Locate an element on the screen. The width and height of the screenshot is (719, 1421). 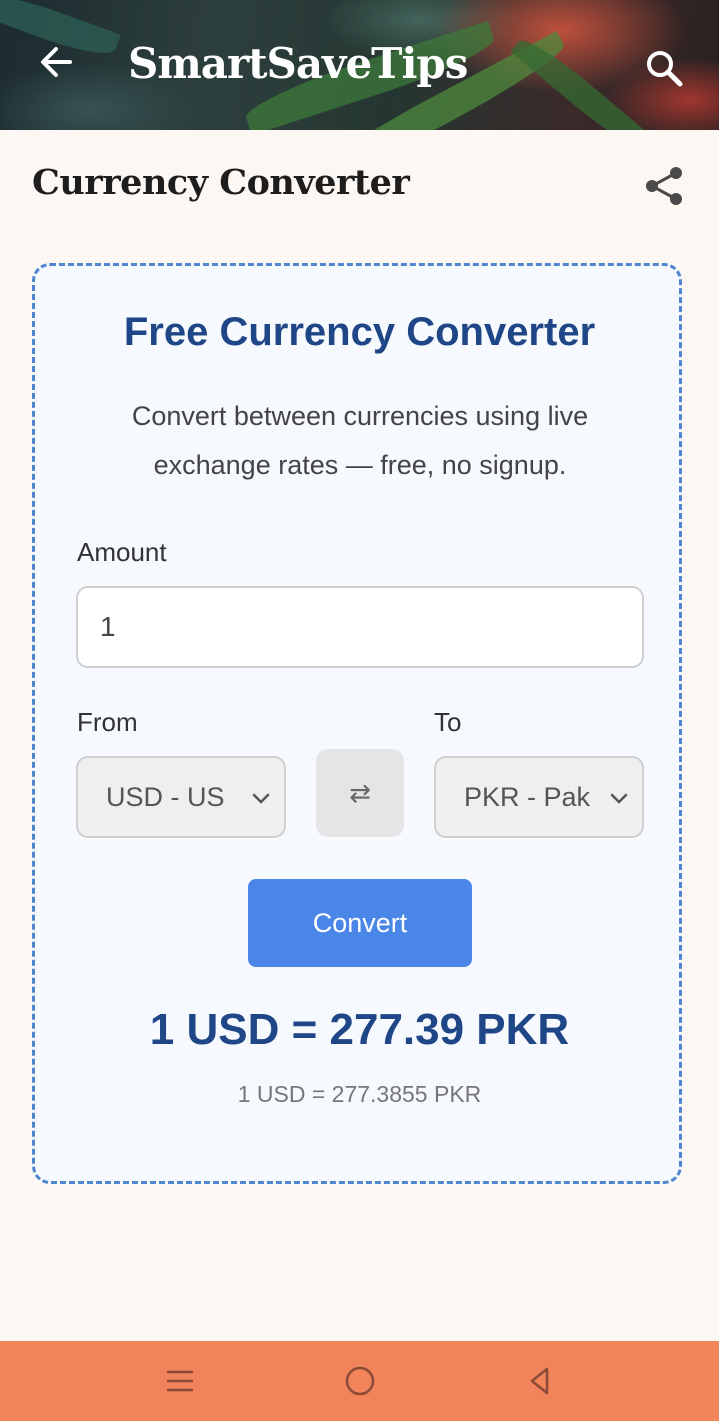
swap-icon: ⇄ is located at coordinates (360, 792).